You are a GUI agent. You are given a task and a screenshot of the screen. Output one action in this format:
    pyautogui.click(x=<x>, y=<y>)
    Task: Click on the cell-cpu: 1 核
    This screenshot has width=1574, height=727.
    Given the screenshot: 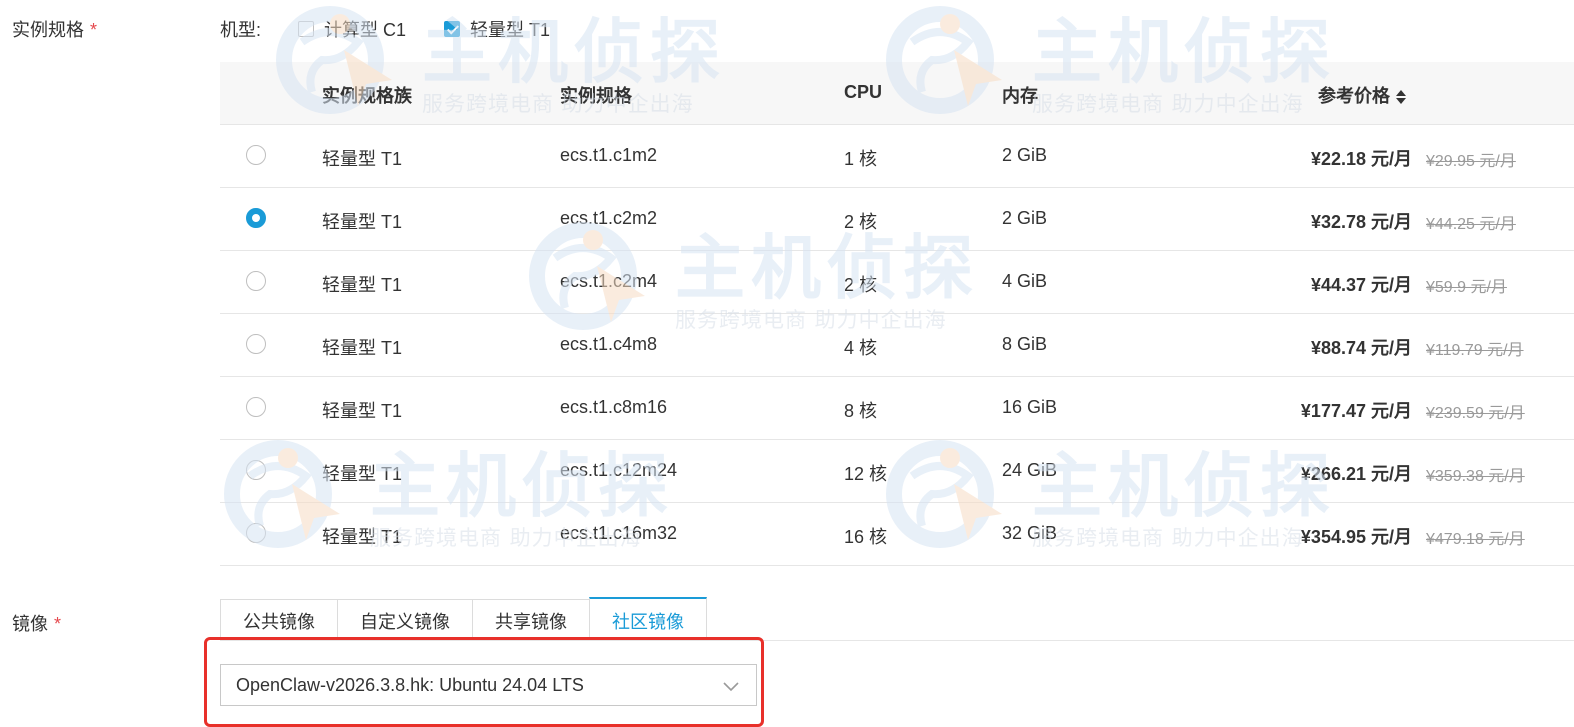 What is the action you would take?
    pyautogui.click(x=861, y=159)
    